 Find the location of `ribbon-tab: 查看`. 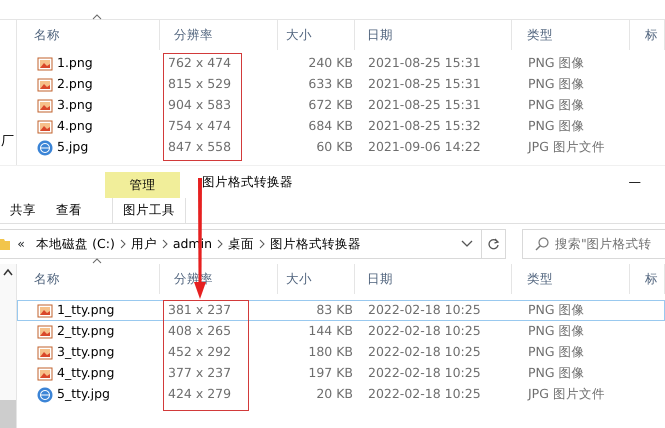

ribbon-tab: 查看 is located at coordinates (69, 210).